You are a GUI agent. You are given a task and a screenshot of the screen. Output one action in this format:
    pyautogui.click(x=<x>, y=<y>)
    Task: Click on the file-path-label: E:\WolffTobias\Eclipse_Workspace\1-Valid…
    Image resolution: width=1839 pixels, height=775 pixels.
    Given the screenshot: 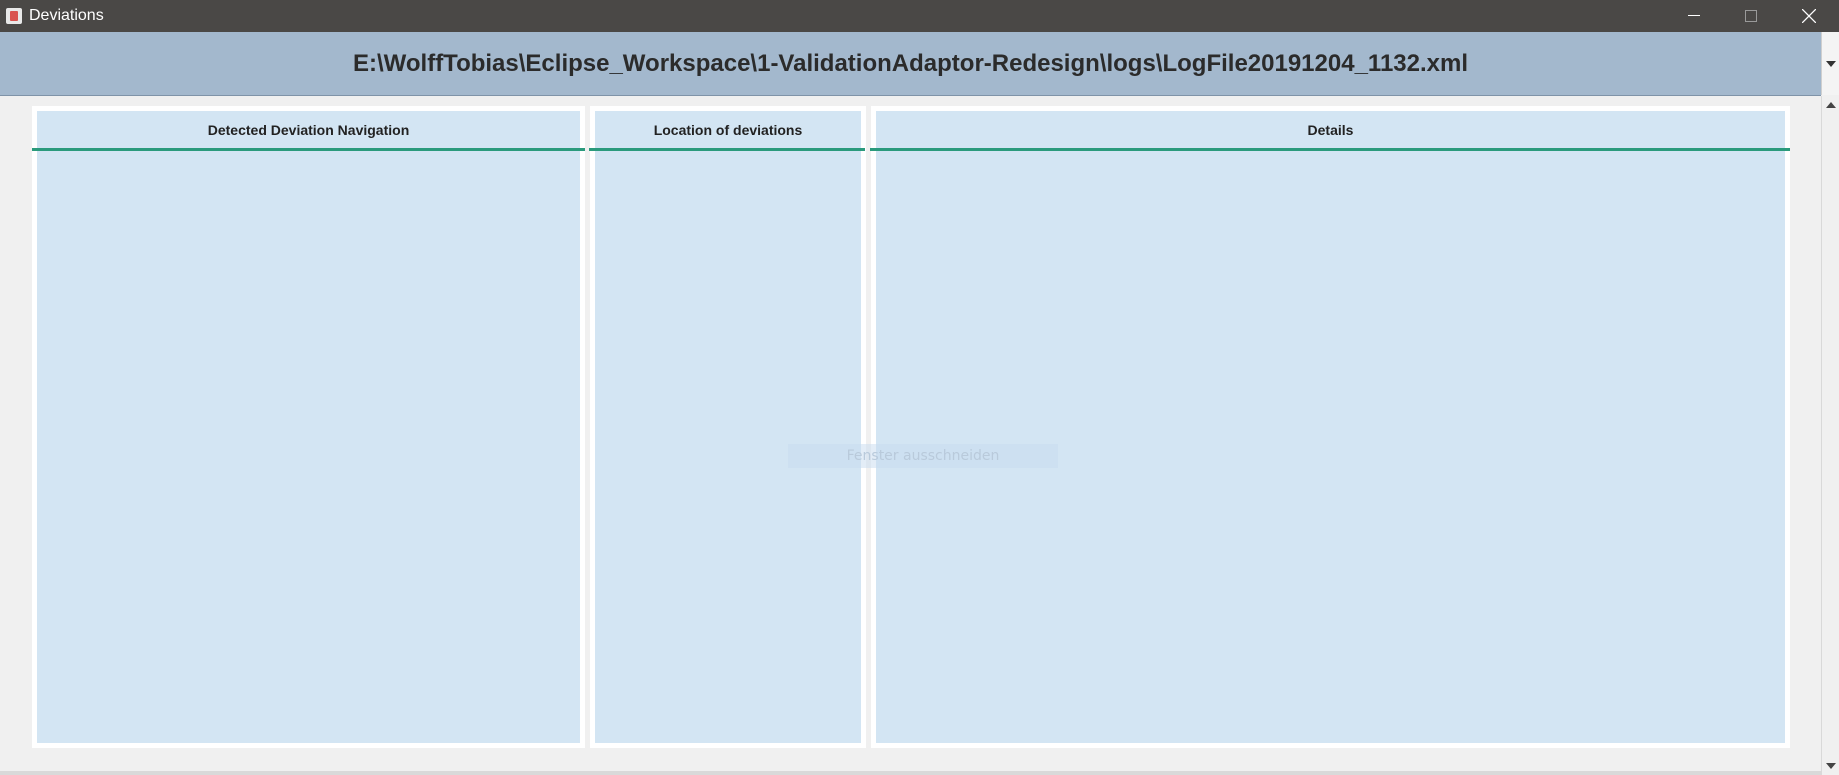 What is the action you would take?
    pyautogui.click(x=910, y=63)
    